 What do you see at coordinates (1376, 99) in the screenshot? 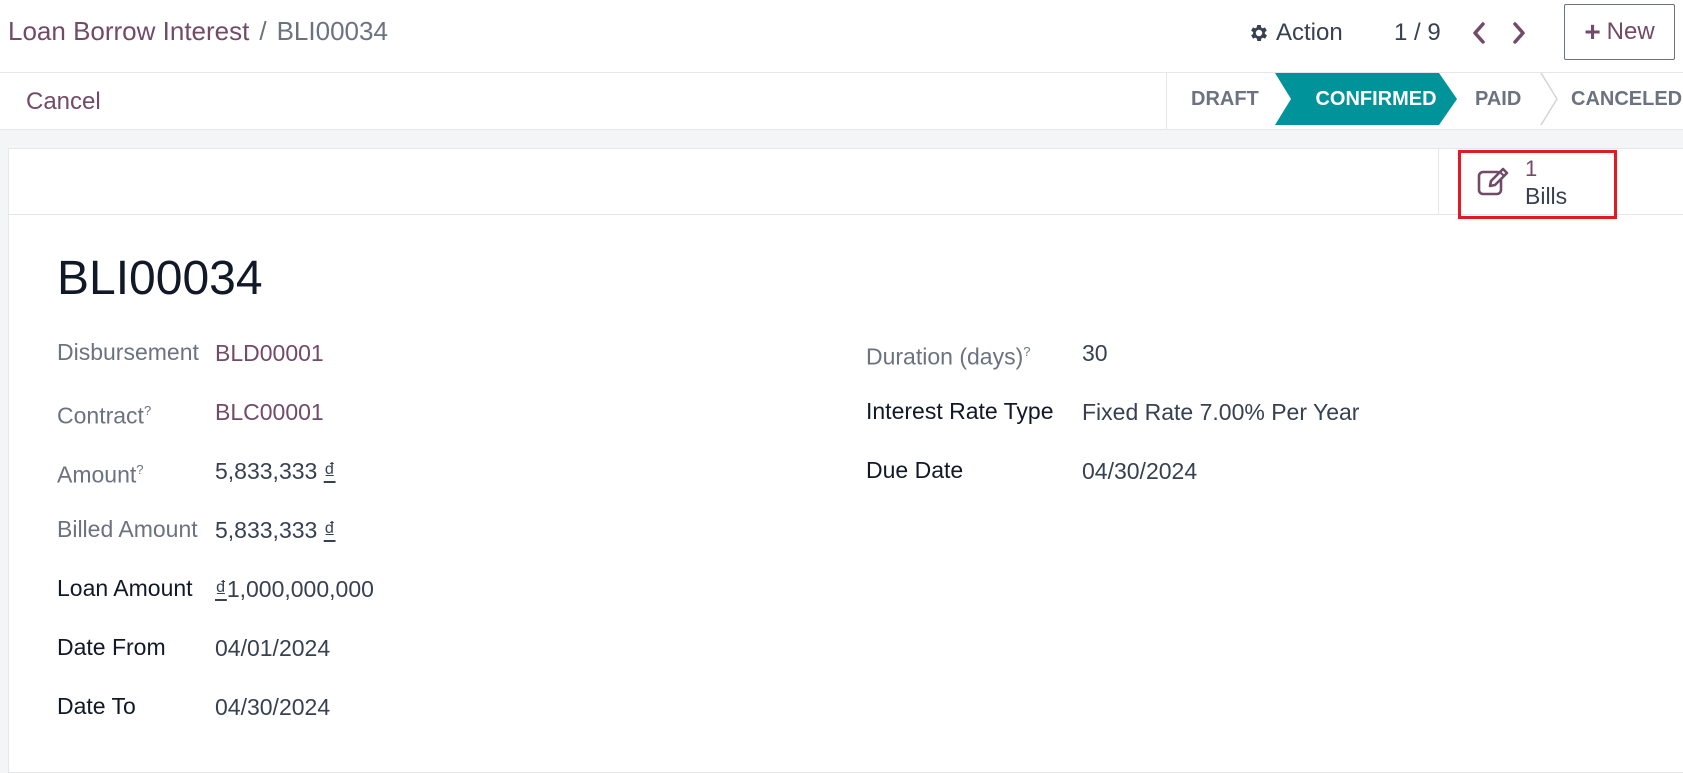
I see `stage-confirmed-label: CONFIRMED` at bounding box center [1376, 99].